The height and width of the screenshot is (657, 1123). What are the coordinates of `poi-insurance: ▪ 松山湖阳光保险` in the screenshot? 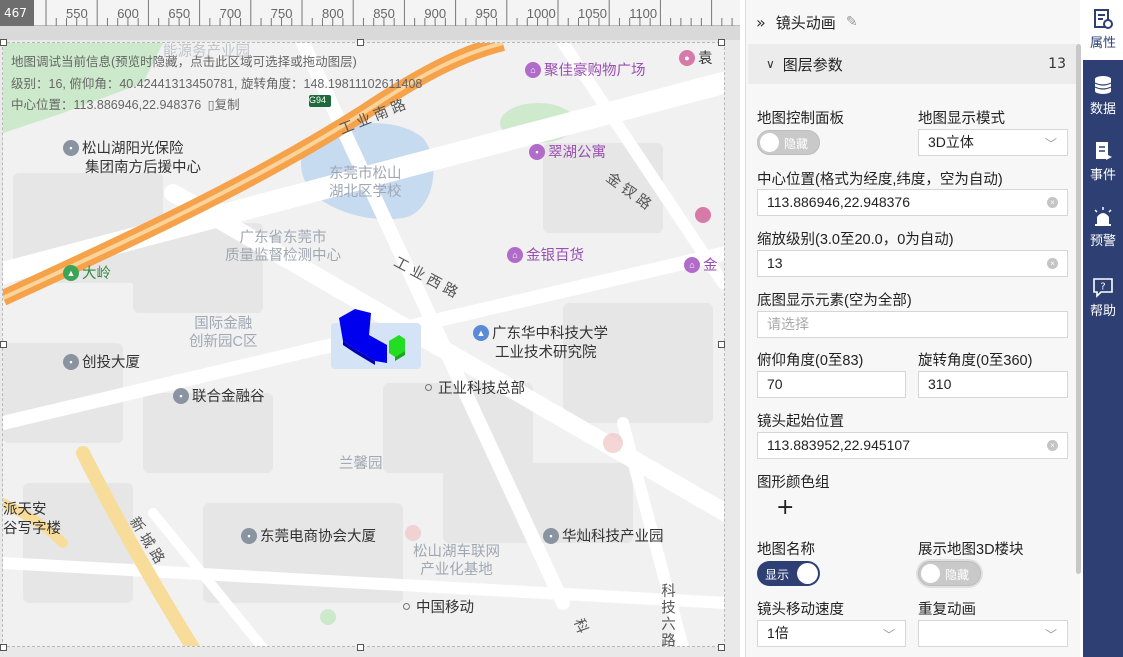 It's located at (123, 147).